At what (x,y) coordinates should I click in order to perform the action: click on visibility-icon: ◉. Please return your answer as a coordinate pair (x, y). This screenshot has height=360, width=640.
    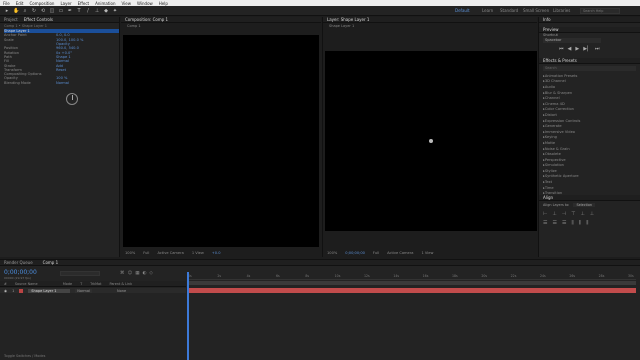
    Looking at the image, I should click on (5, 291).